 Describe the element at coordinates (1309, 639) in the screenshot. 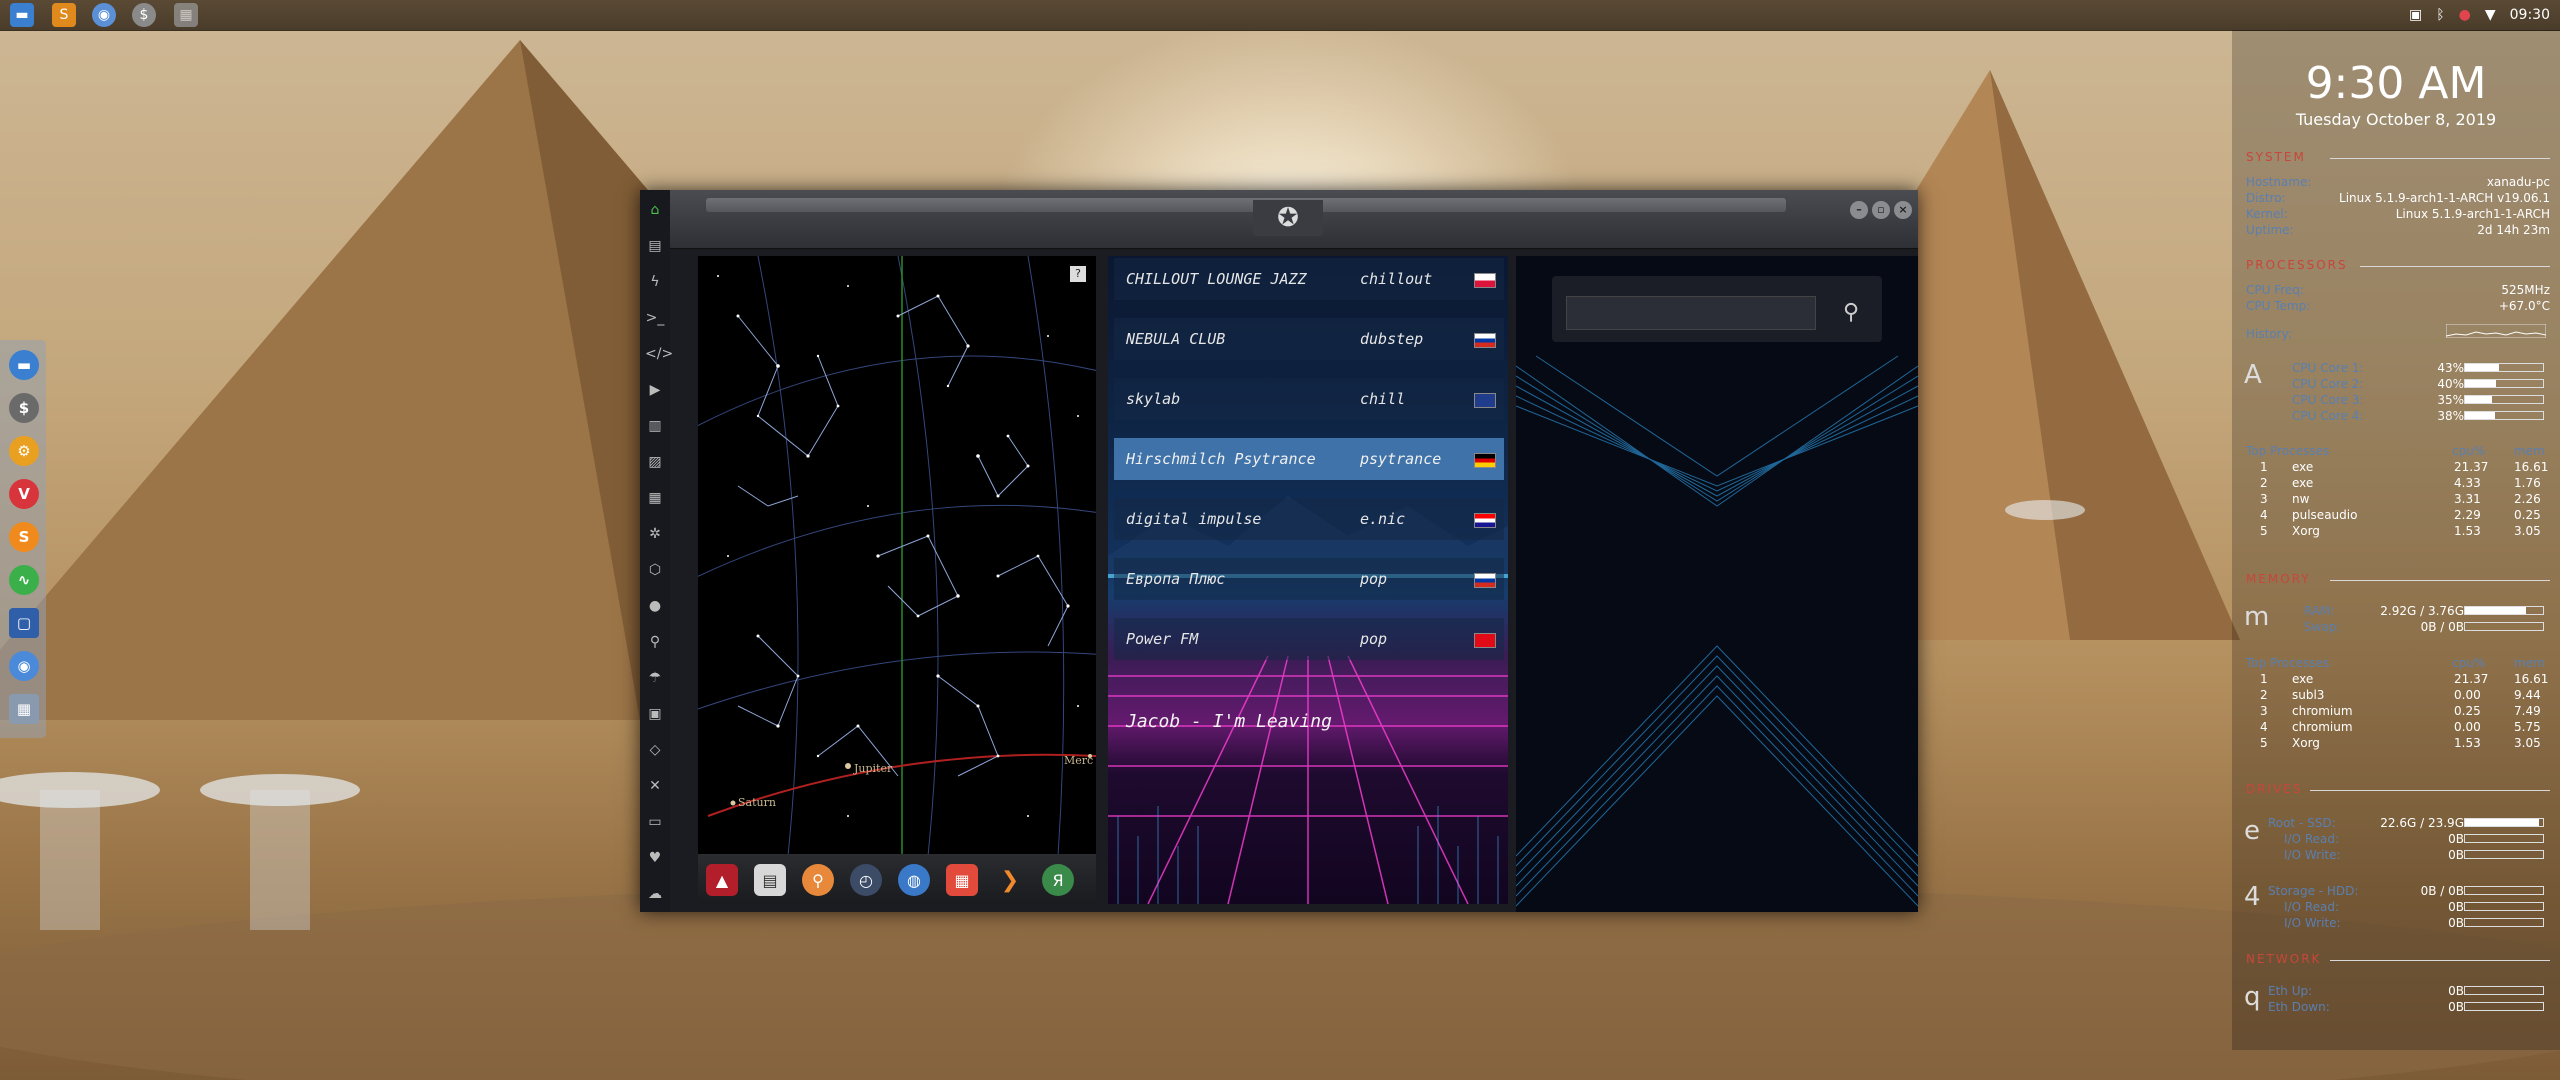

I see `station-row: Power FM pop` at that location.